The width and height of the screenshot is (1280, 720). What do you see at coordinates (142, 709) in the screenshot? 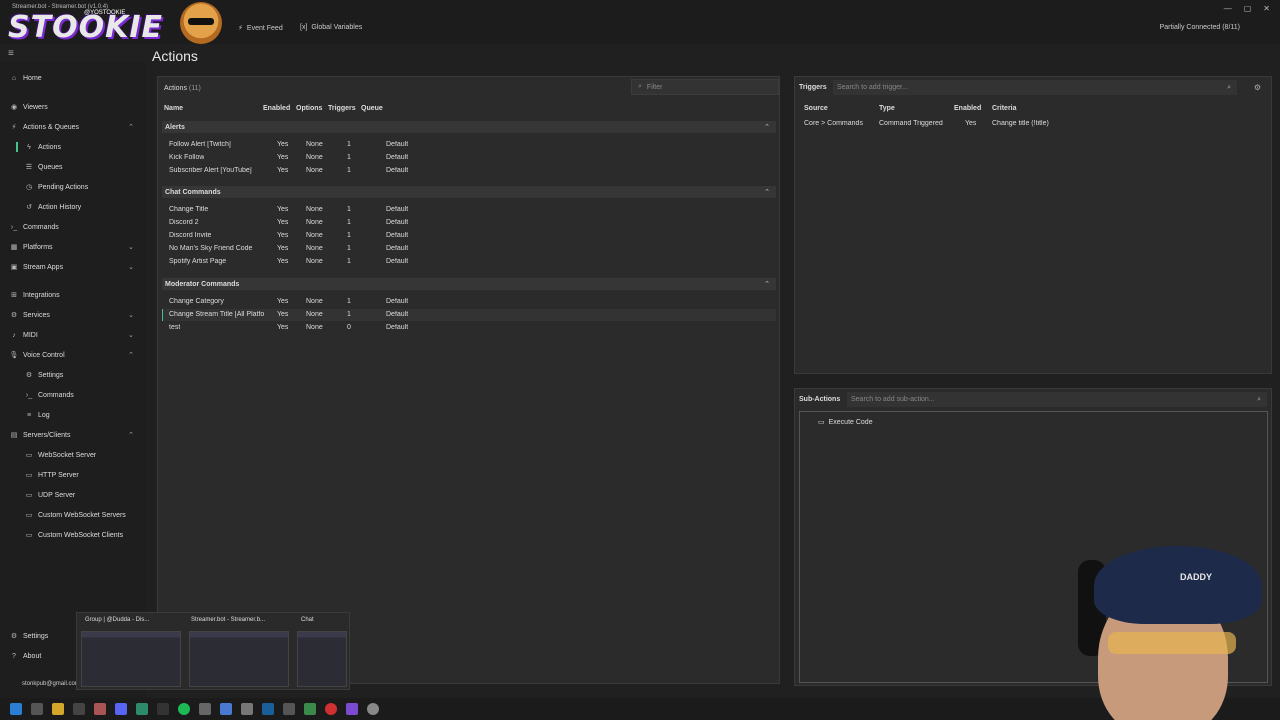
I see `browser-icon` at bounding box center [142, 709].